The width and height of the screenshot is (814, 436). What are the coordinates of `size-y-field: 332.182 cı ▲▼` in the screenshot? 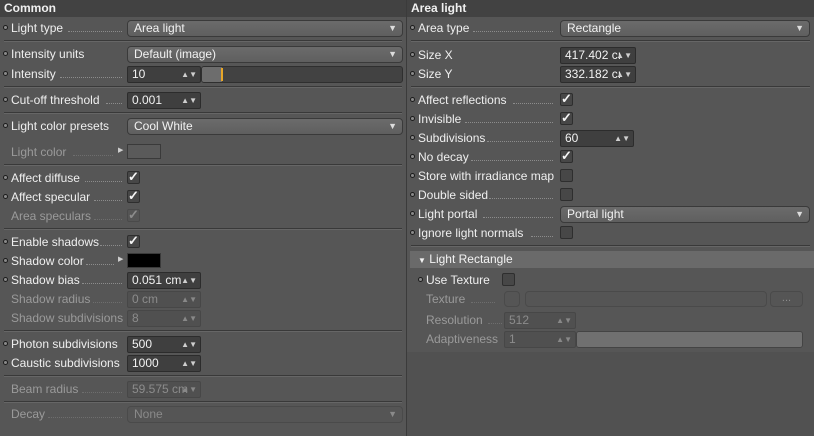 It's located at (598, 74).